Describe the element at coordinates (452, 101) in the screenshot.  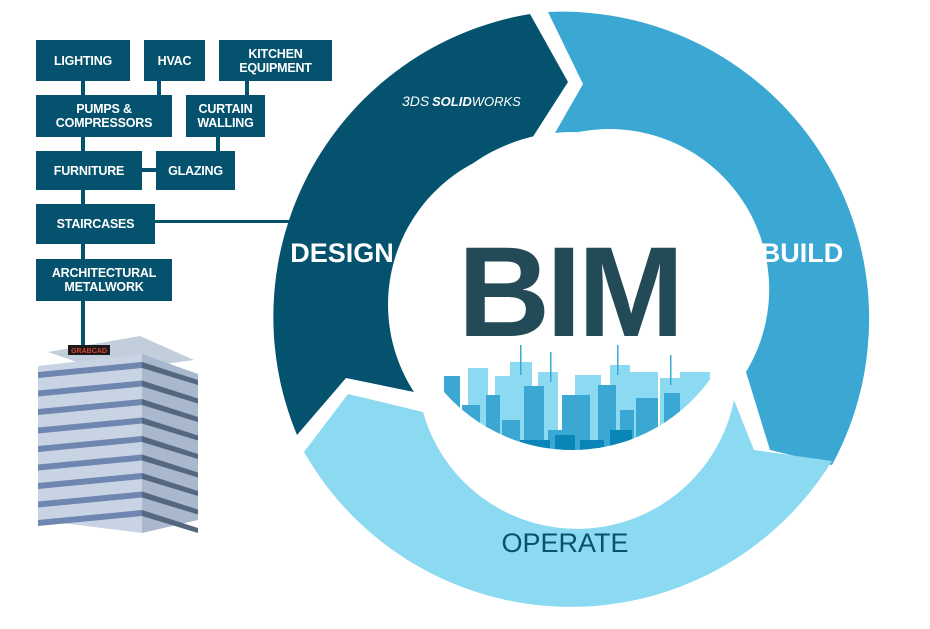
I see `brand-name-bold: SOLID` at that location.